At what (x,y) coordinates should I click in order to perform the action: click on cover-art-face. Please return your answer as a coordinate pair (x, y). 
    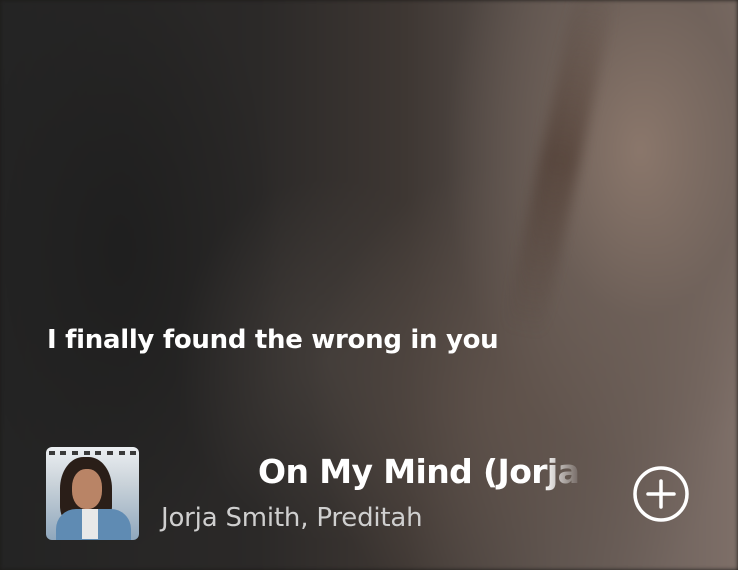
    Looking at the image, I should click on (87, 489).